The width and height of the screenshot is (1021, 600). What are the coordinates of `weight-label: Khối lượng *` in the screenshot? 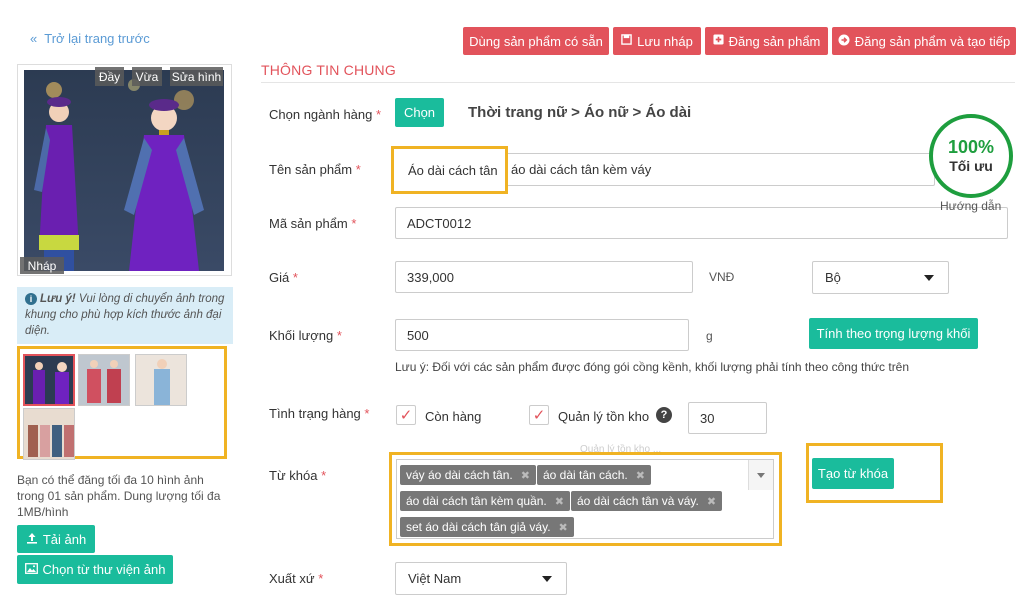 It's located at (305, 335).